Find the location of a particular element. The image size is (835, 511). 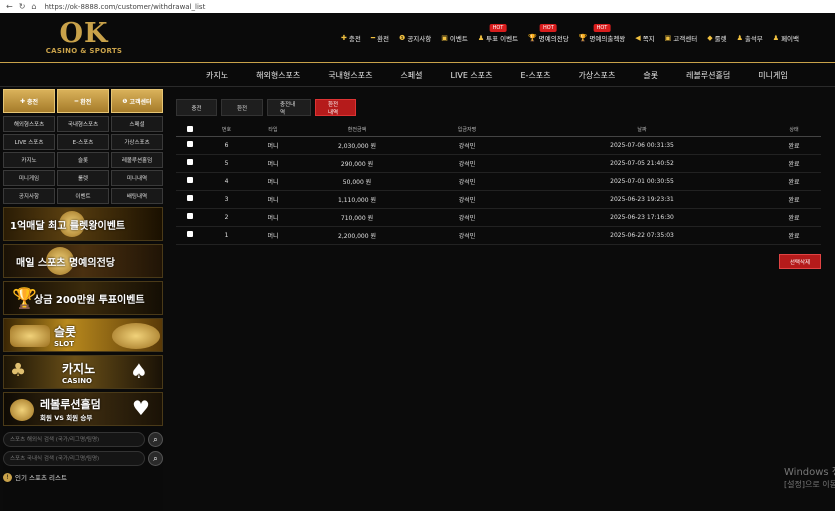

top-link-item: ◆ 룰렛 is located at coordinates (716, 38).